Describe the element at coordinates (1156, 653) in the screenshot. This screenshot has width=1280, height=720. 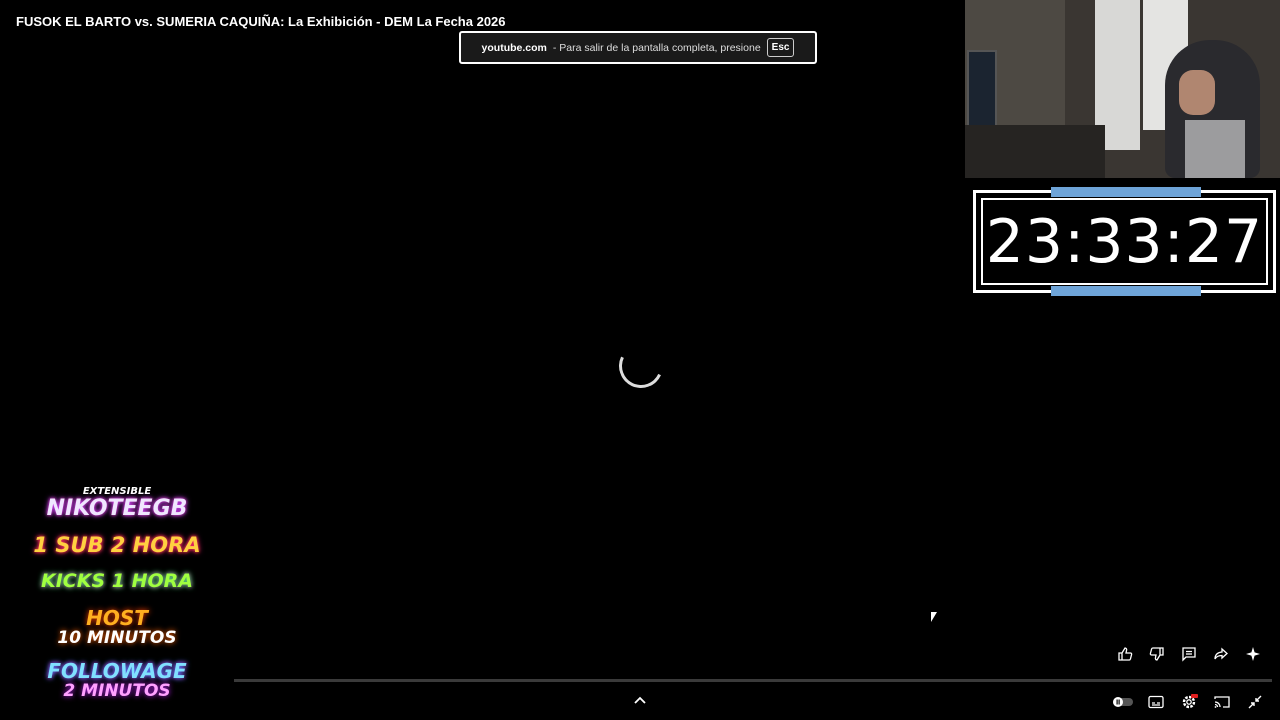
I see `dislike-icon` at that location.